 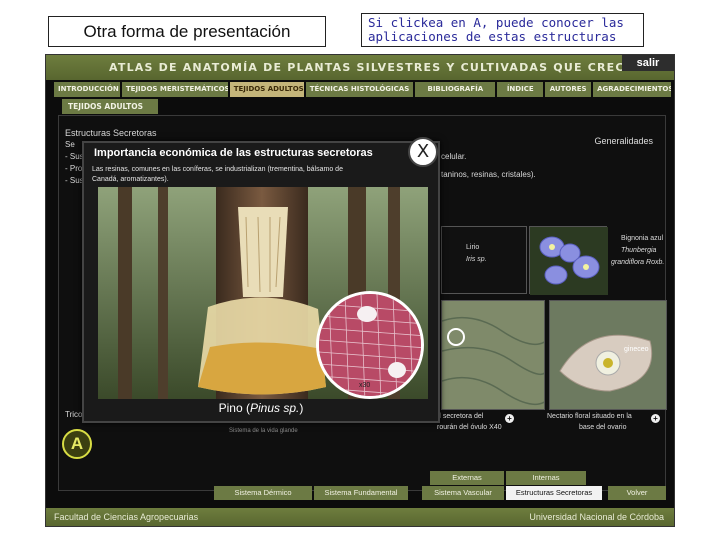 I want to click on caption-secretora-2: rourán del óvulo X40, so click(x=469, y=427).